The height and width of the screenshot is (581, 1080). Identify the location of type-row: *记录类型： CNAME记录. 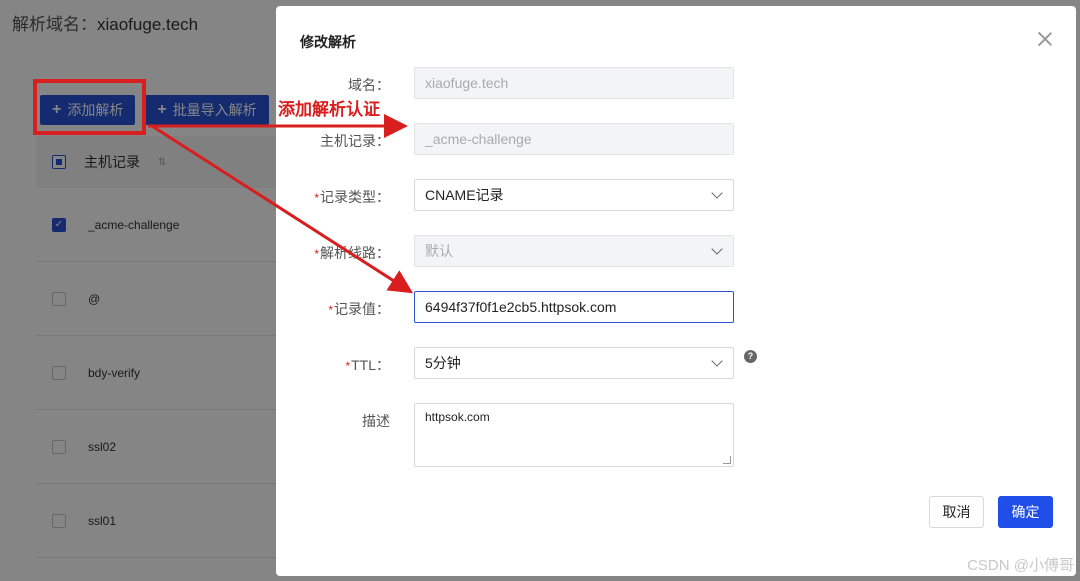
(676, 195).